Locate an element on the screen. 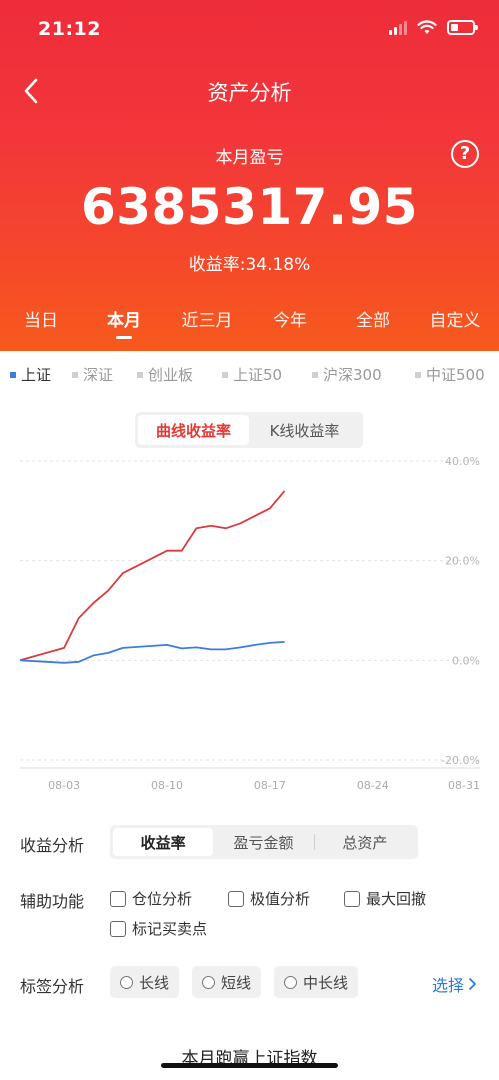  index-return-line is located at coordinates (152, 652).